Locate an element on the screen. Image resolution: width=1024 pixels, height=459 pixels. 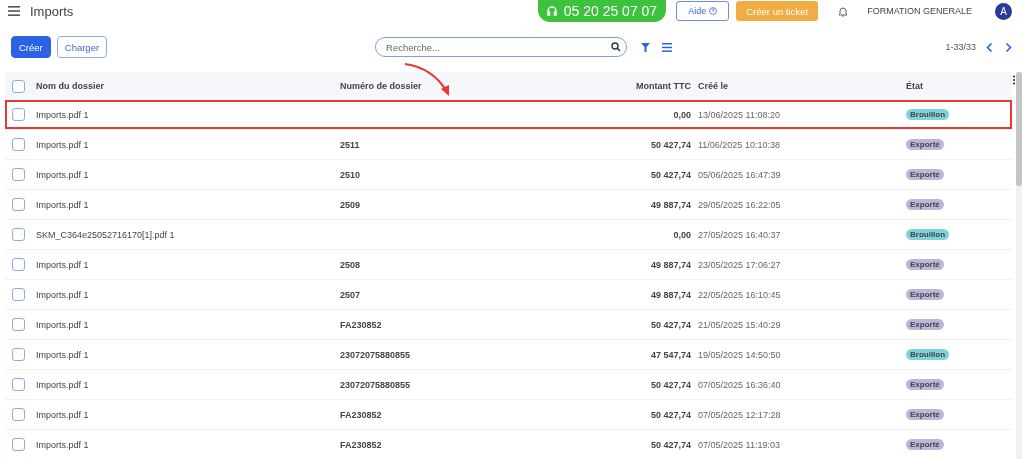
search-icon is located at coordinates (616, 47).